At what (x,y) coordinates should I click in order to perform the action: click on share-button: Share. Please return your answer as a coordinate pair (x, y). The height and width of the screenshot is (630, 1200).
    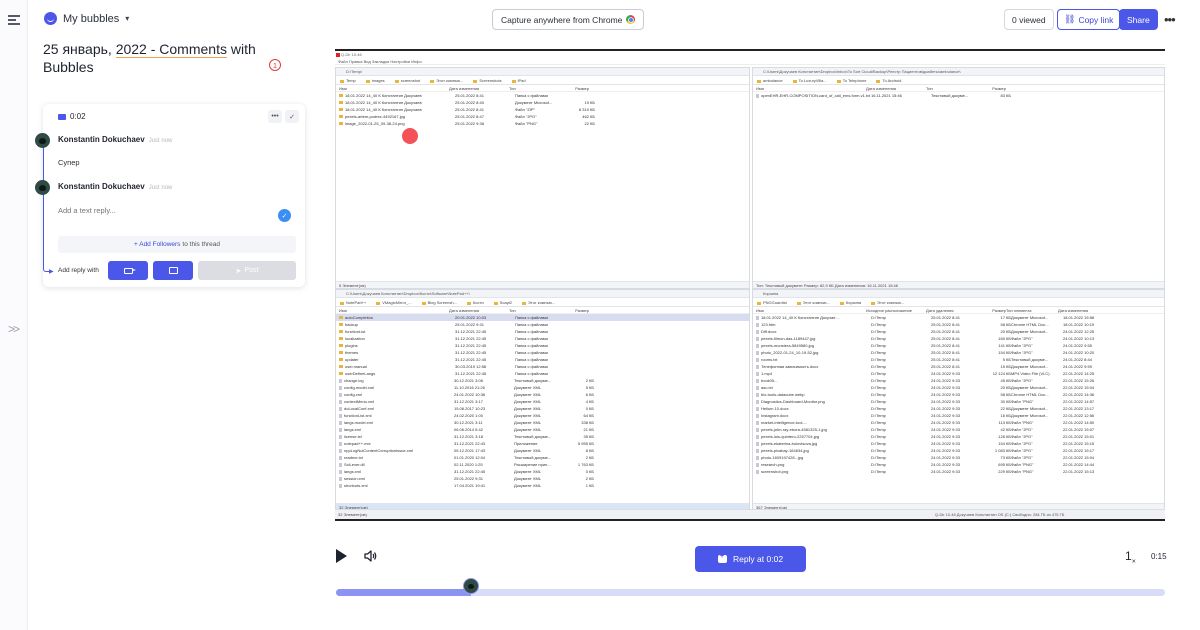
    Looking at the image, I should click on (1138, 19).